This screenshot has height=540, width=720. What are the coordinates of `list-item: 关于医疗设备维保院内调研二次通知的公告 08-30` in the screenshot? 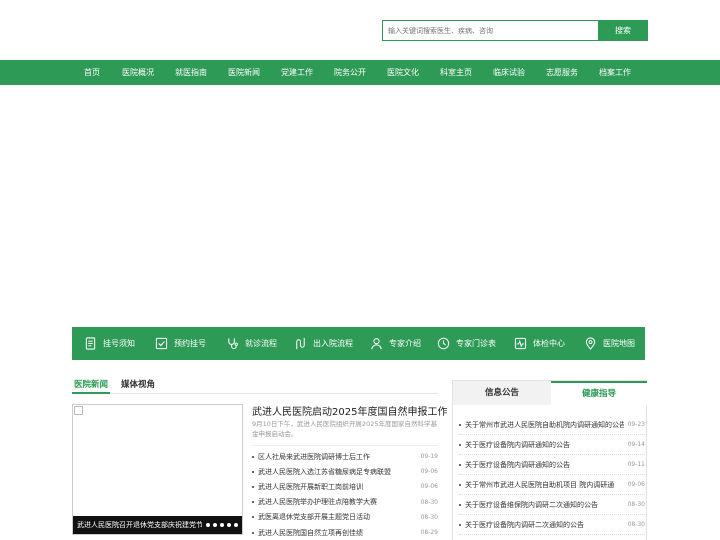 It's located at (552, 505).